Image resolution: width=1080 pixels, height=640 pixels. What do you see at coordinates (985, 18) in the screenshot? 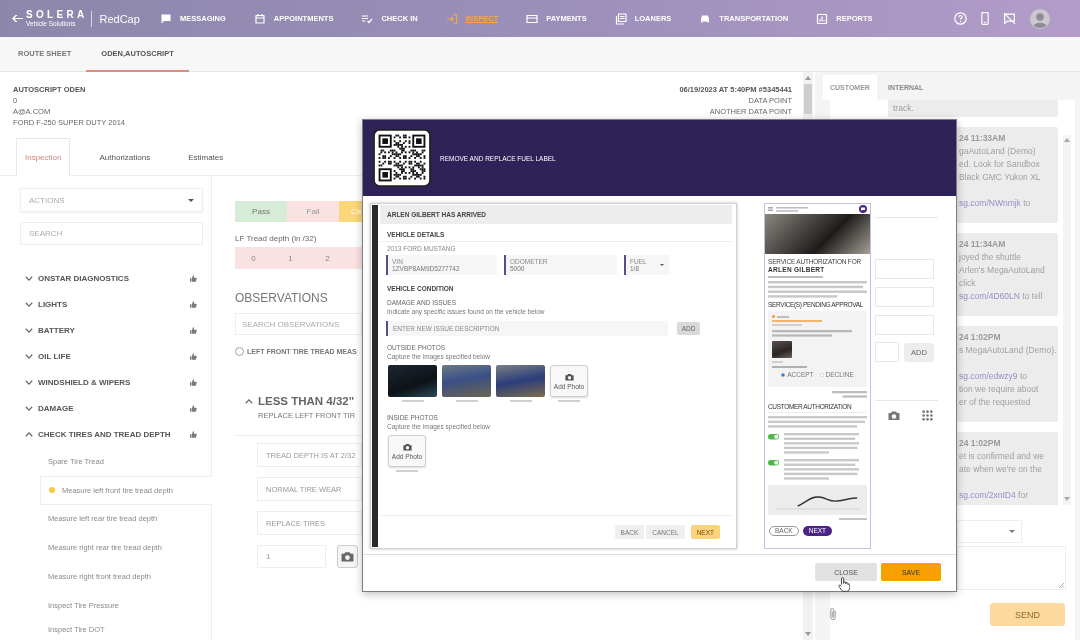
I see `phone-icon` at bounding box center [985, 18].